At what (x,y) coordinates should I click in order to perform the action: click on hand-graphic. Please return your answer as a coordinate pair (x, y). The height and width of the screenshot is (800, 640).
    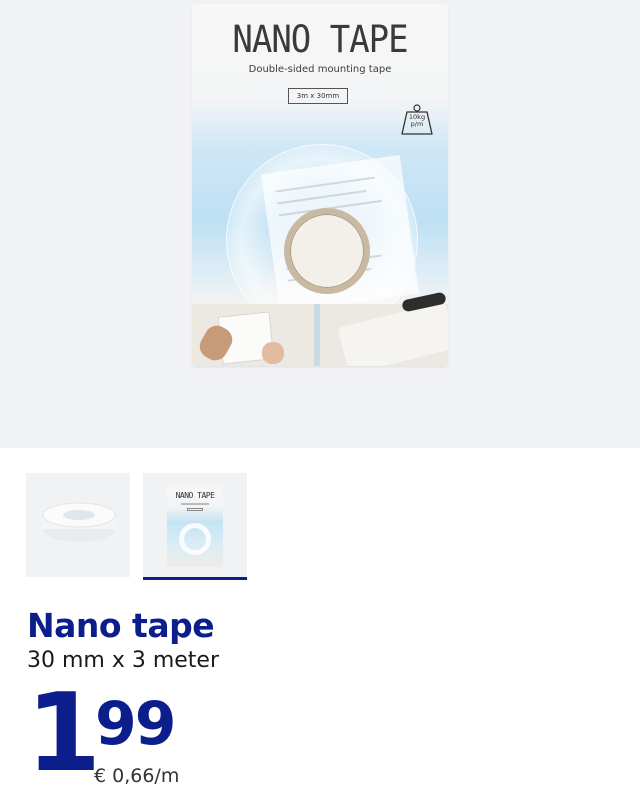
    Looking at the image, I should click on (273, 353).